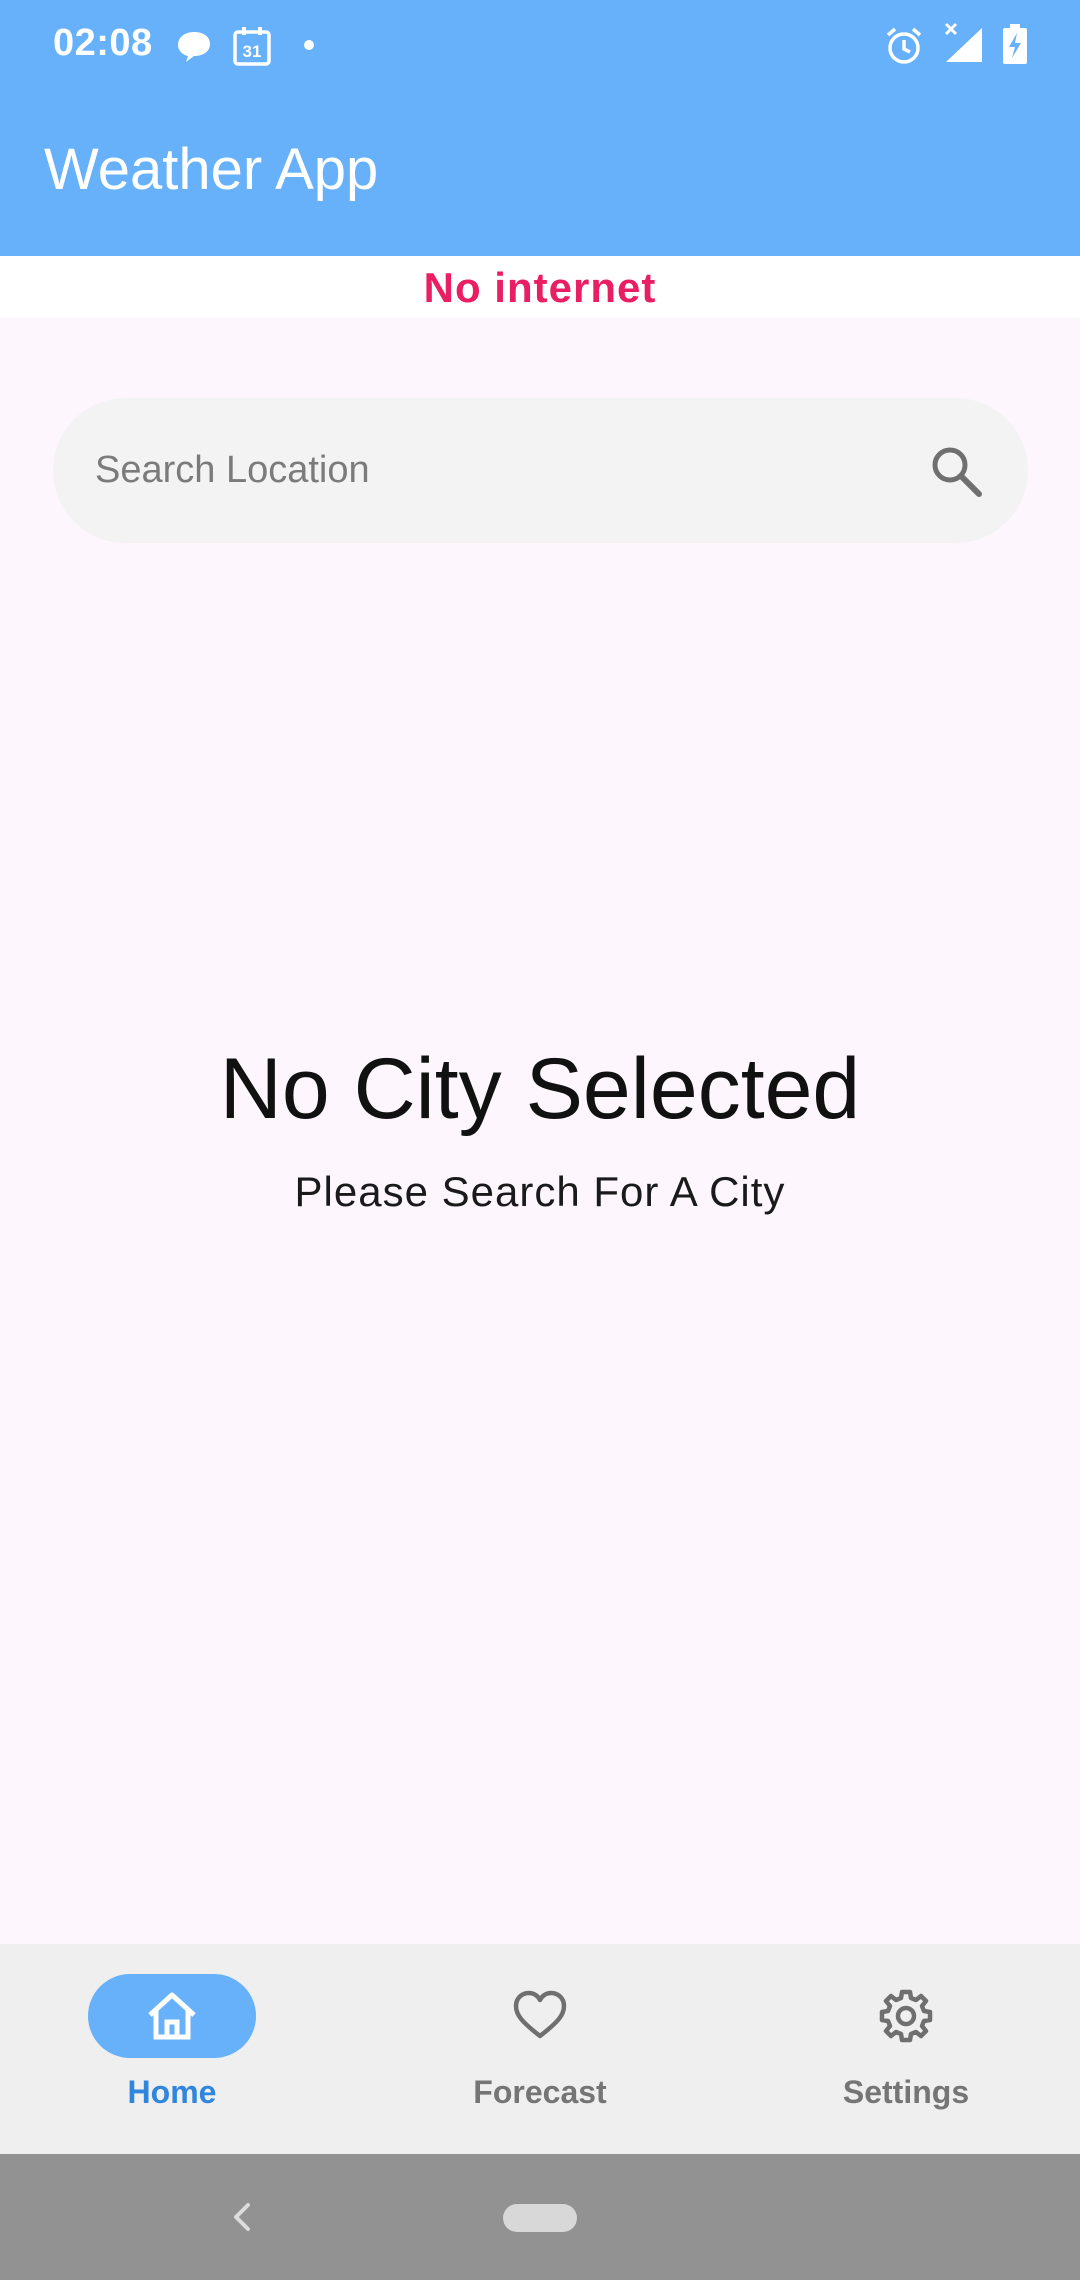 This screenshot has height=2280, width=1080. I want to click on status-bar: 02:08 31, so click(540, 45).